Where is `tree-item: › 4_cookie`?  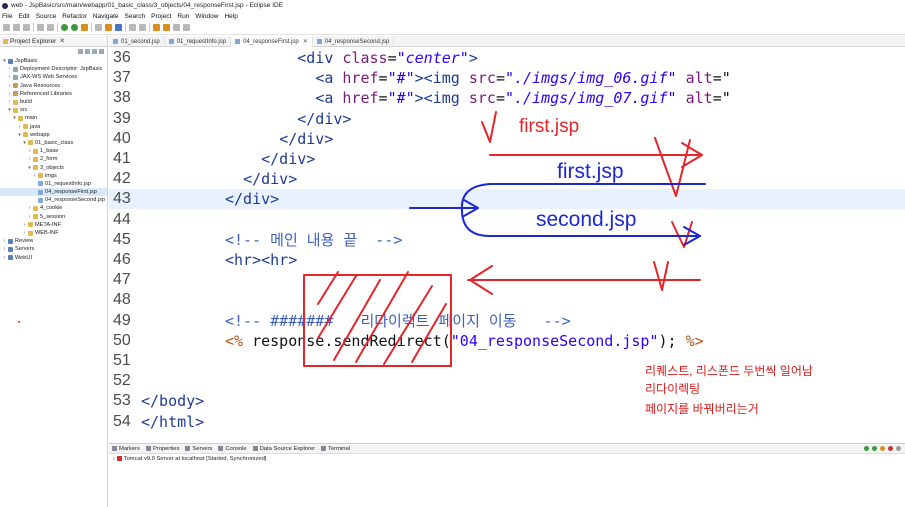 tree-item: › 4_cookie is located at coordinates (53, 208).